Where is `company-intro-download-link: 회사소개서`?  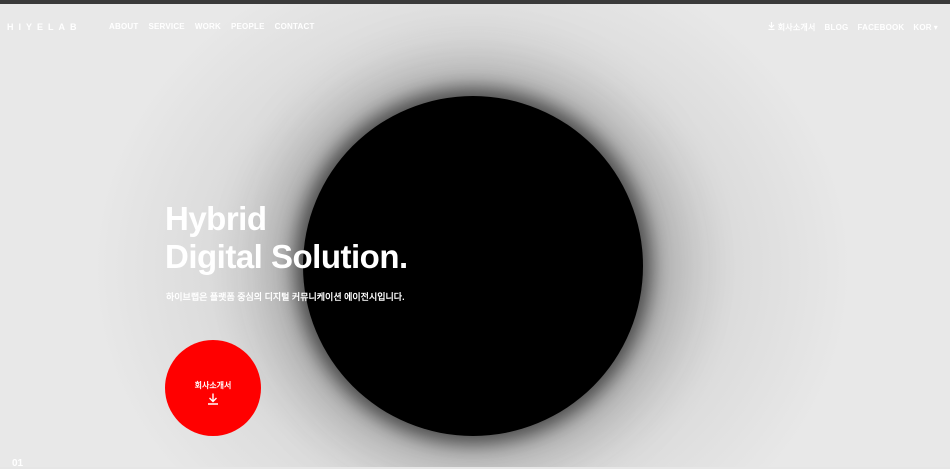 company-intro-download-link: 회사소개서 is located at coordinates (792, 27).